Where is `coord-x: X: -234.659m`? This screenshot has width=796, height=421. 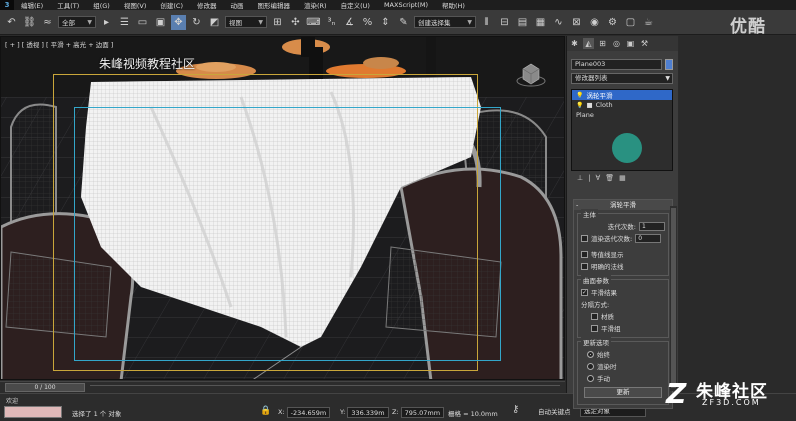
coord-x: X: -234.659m is located at coordinates (304, 412).